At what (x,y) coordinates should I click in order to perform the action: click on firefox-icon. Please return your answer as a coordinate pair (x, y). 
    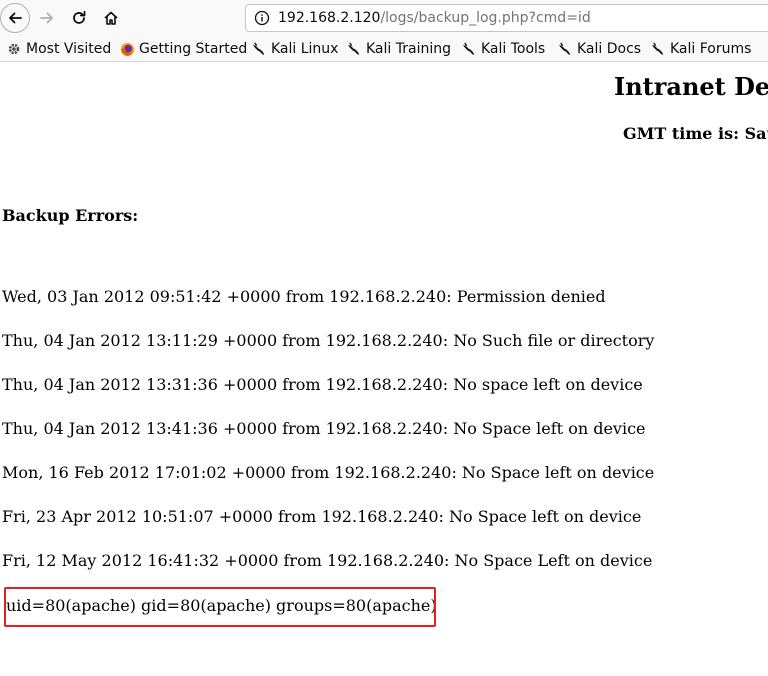
    Looking at the image, I should click on (127, 49).